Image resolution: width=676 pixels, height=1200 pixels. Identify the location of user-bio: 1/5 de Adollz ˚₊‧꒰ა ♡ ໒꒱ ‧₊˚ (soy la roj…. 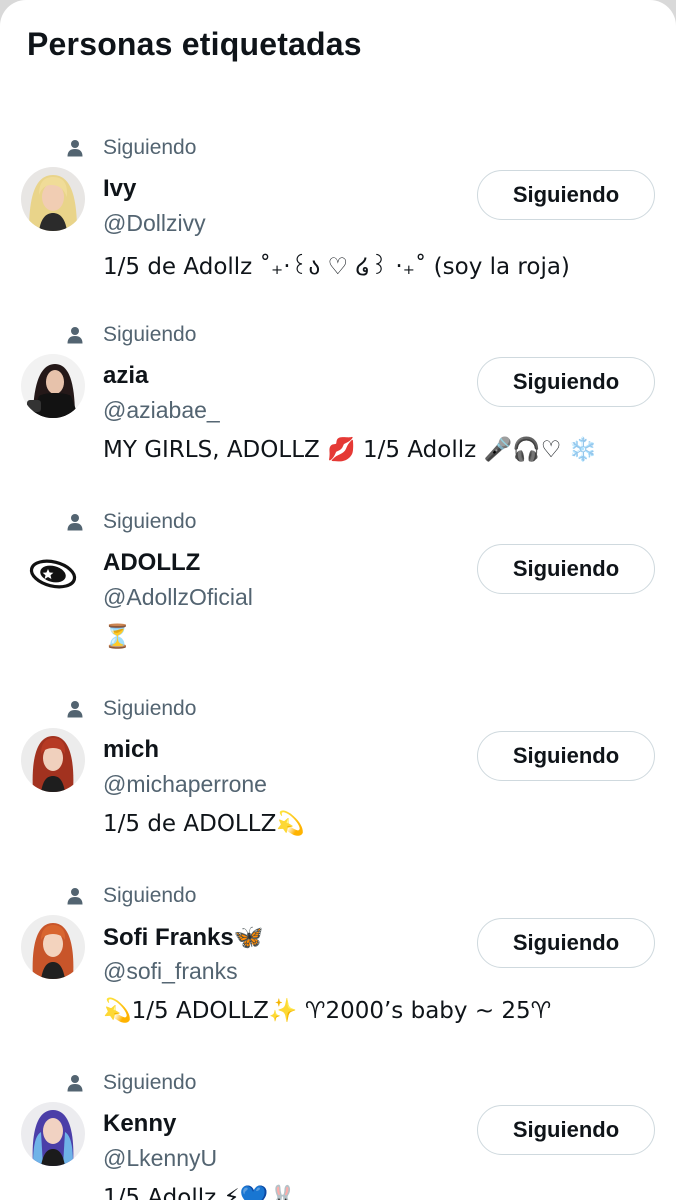
(336, 267).